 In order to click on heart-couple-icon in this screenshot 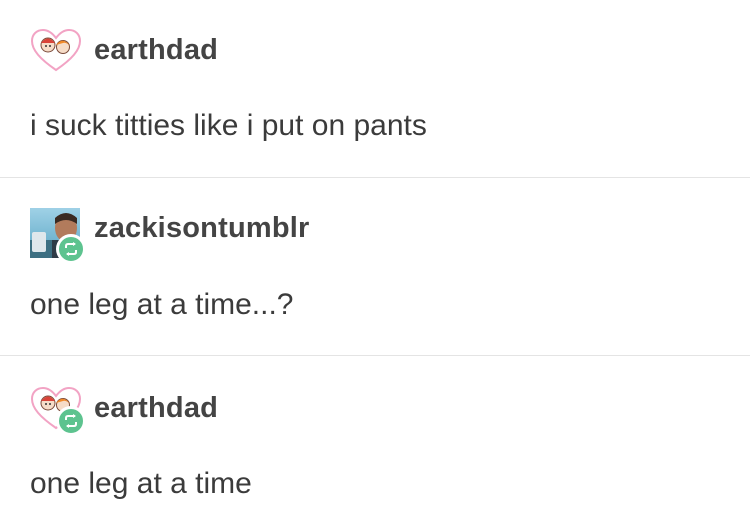, I will do `click(56, 50)`.